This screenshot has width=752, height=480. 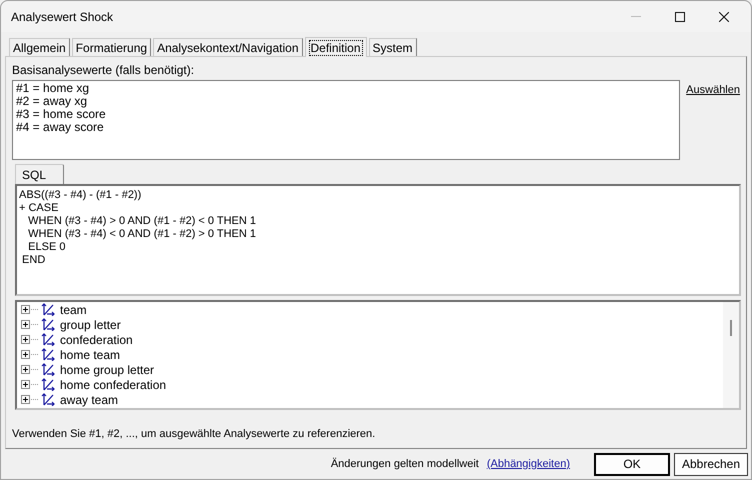 I want to click on close-icon, so click(x=724, y=17).